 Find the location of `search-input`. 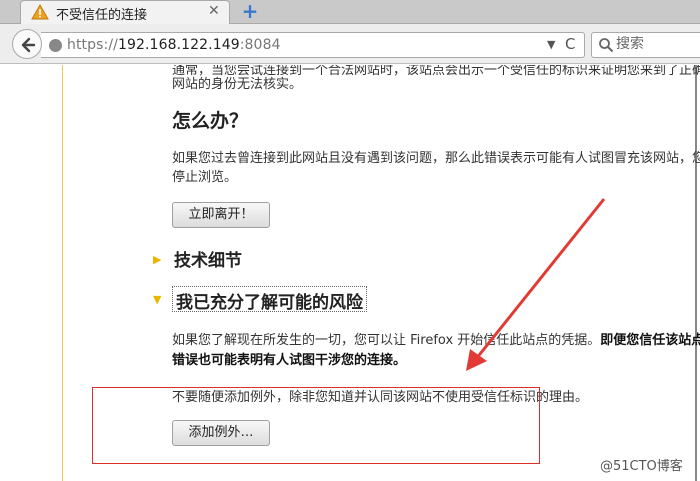

search-input is located at coordinates (656, 44).